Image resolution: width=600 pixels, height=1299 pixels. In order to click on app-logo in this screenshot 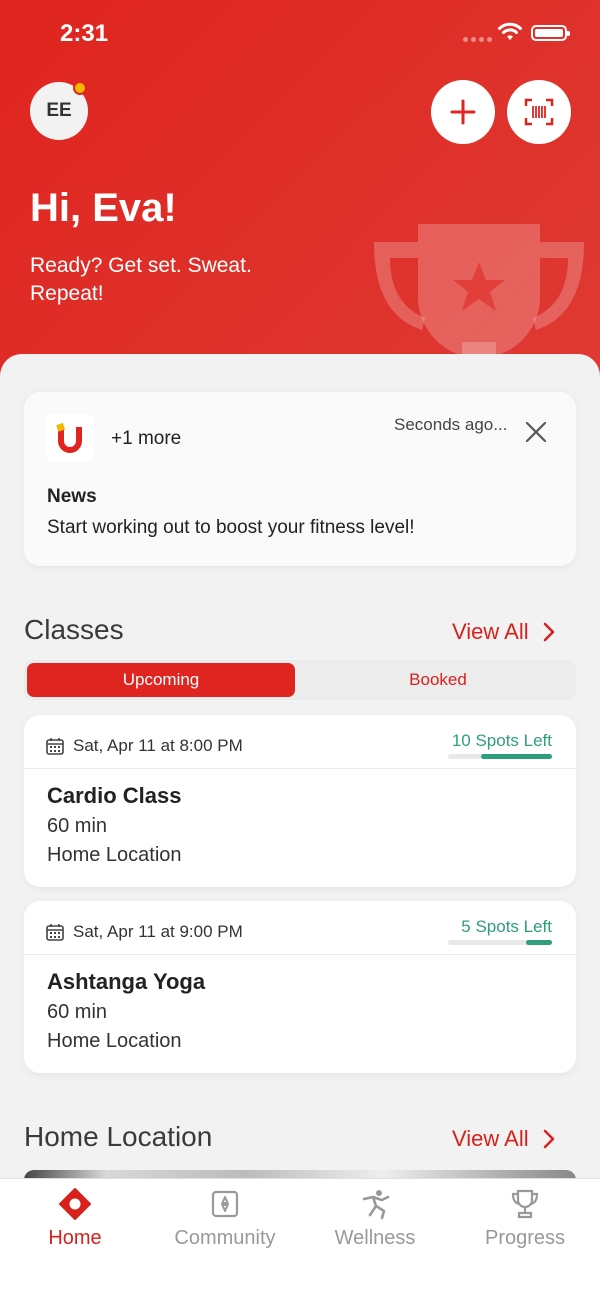, I will do `click(70, 438)`.